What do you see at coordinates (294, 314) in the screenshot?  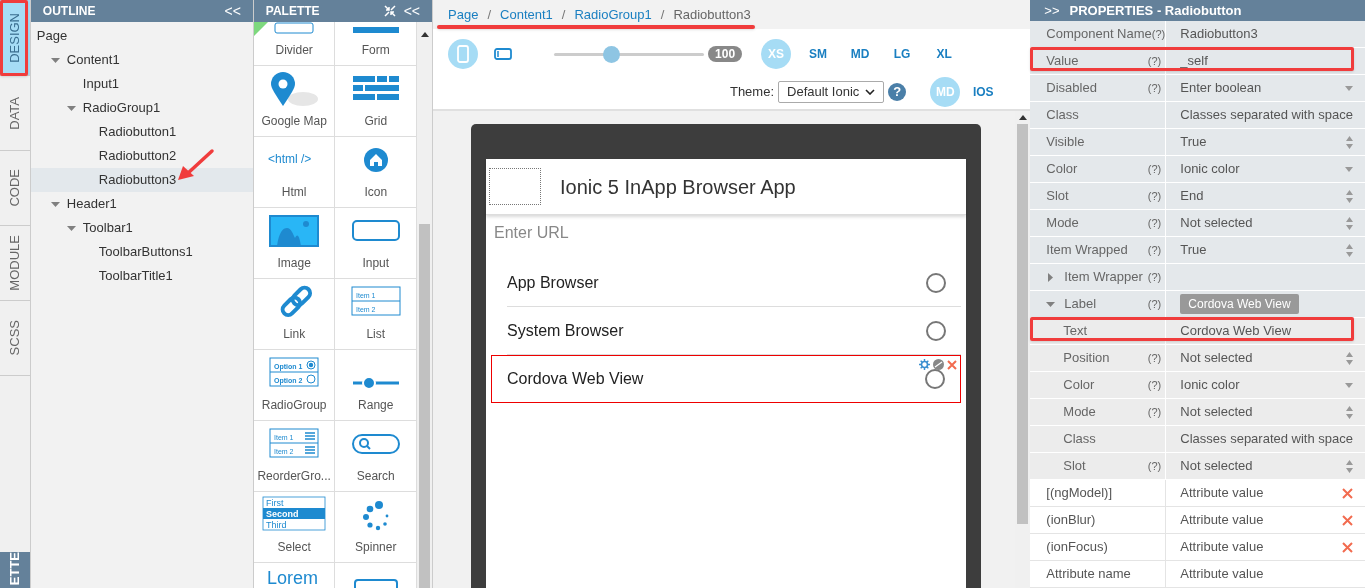 I see `palette-item: Link` at bounding box center [294, 314].